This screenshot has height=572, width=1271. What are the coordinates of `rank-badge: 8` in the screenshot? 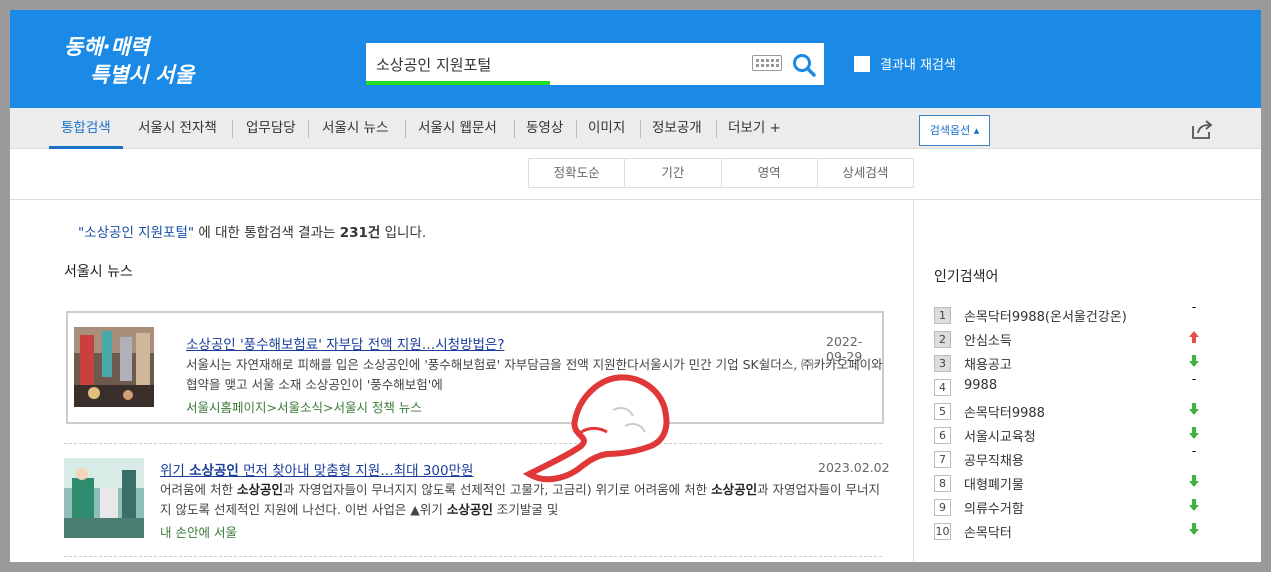 It's located at (942, 483).